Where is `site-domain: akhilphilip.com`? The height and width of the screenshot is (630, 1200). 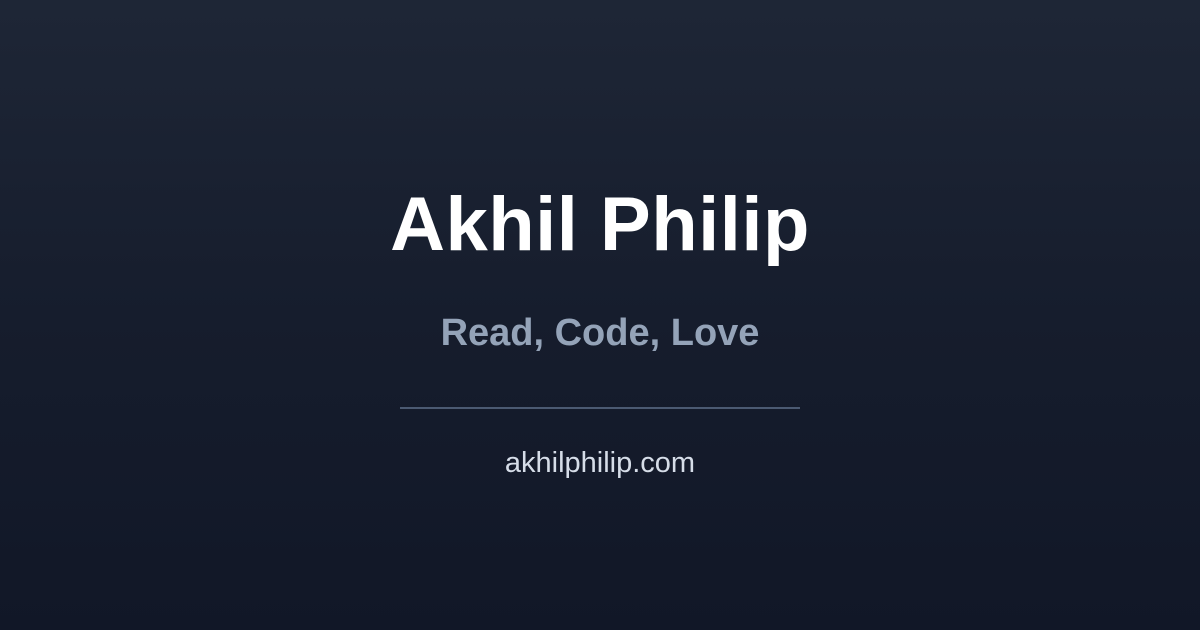
site-domain: akhilphilip.com is located at coordinates (600, 463).